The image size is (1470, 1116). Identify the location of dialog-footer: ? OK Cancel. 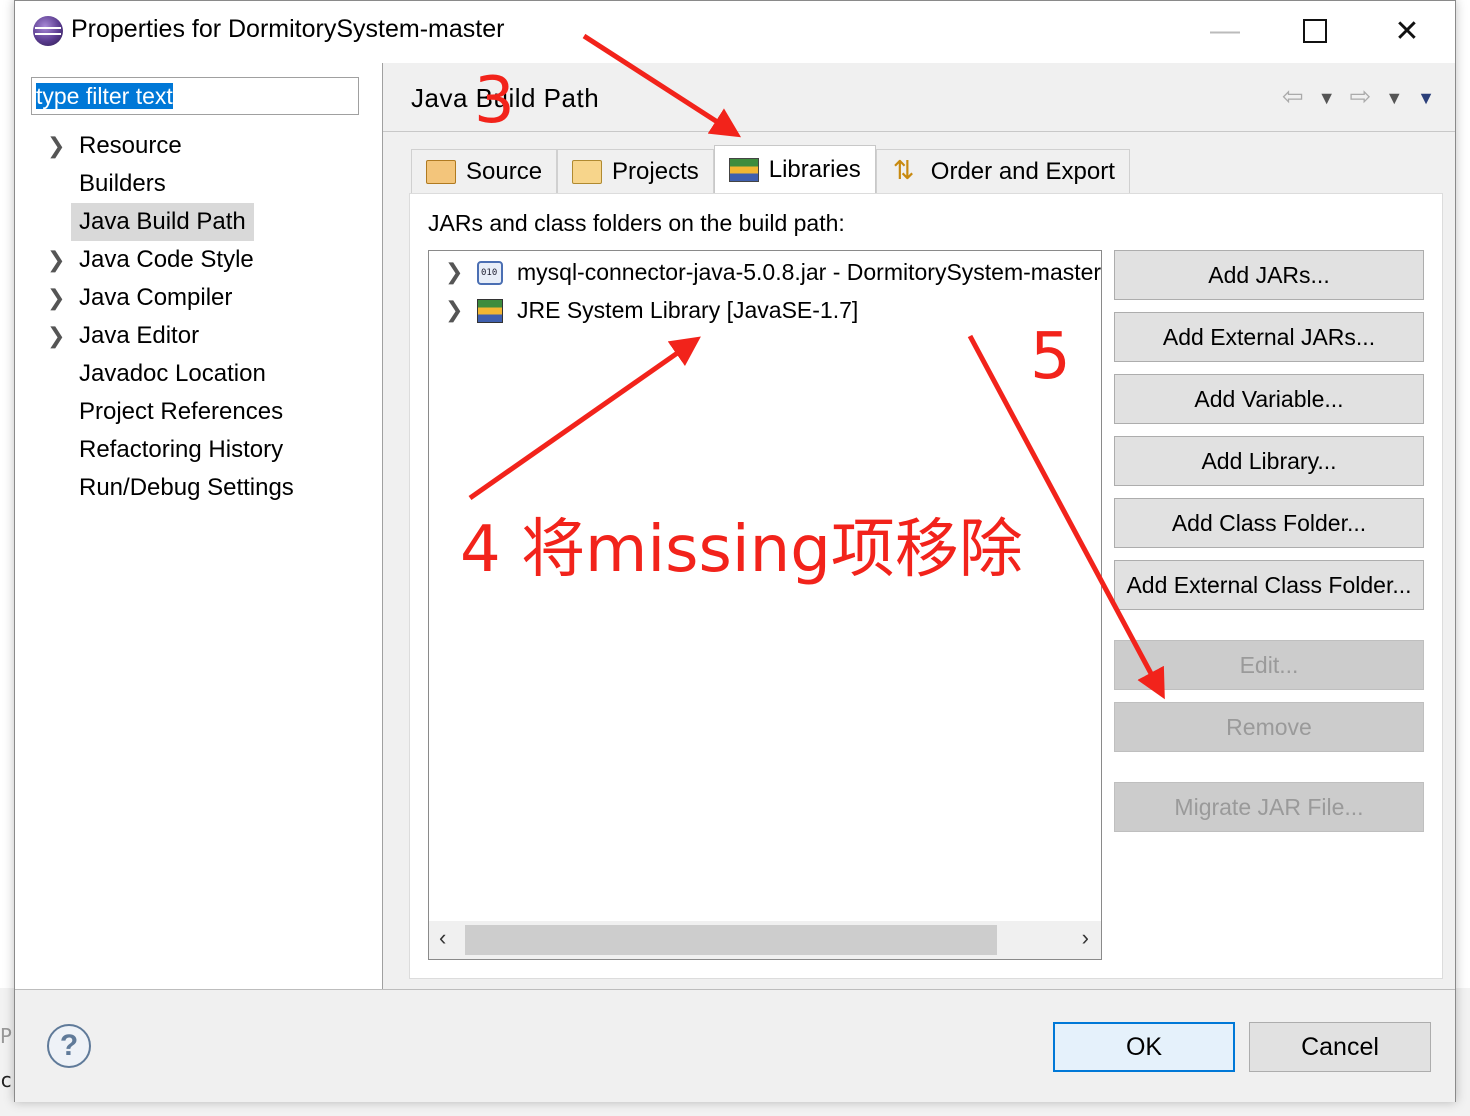
(735, 1045).